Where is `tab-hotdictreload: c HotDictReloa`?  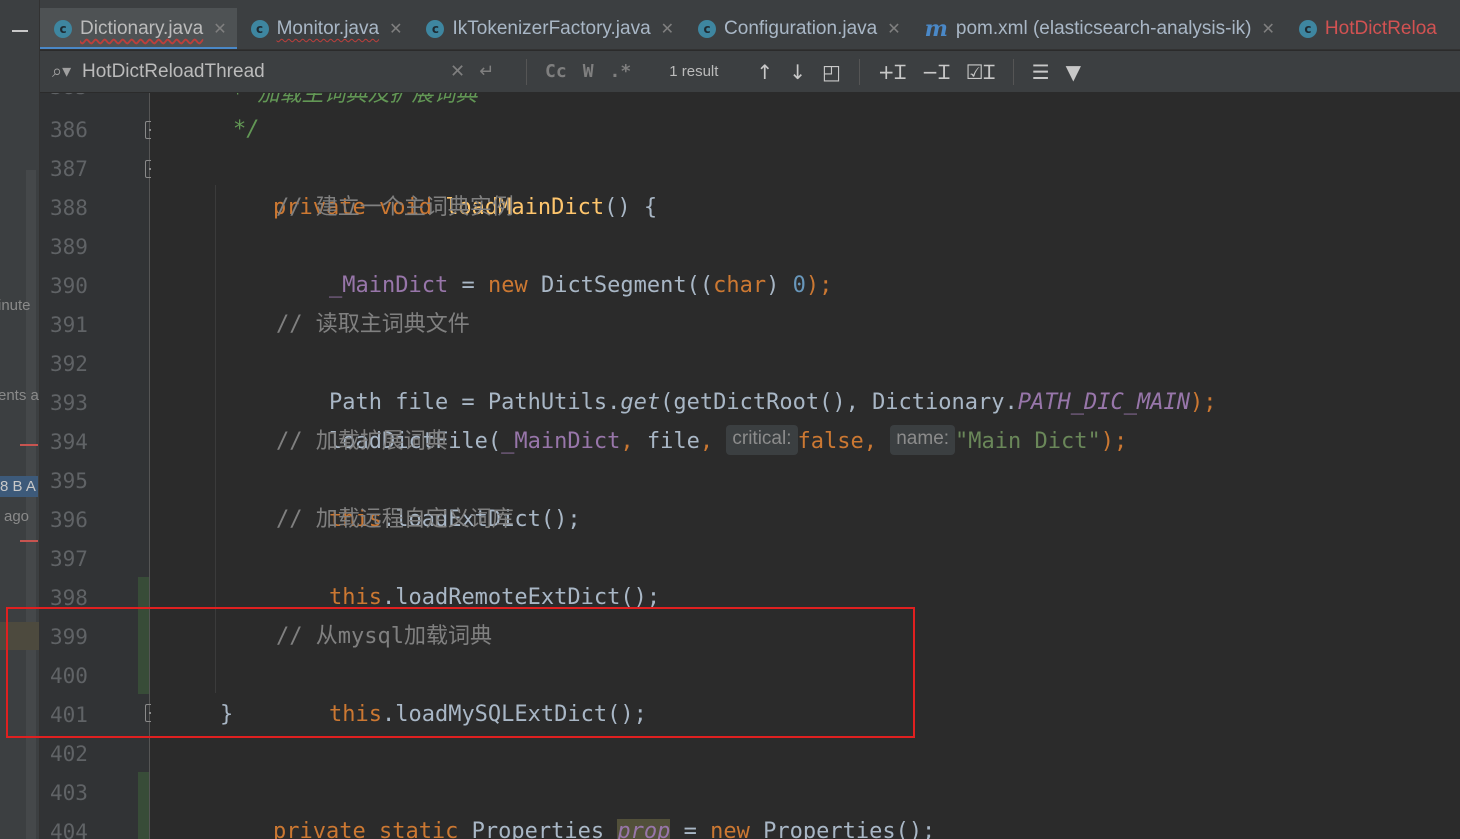 tab-hotdictreload: c HotDictReloa is located at coordinates (1366, 28).